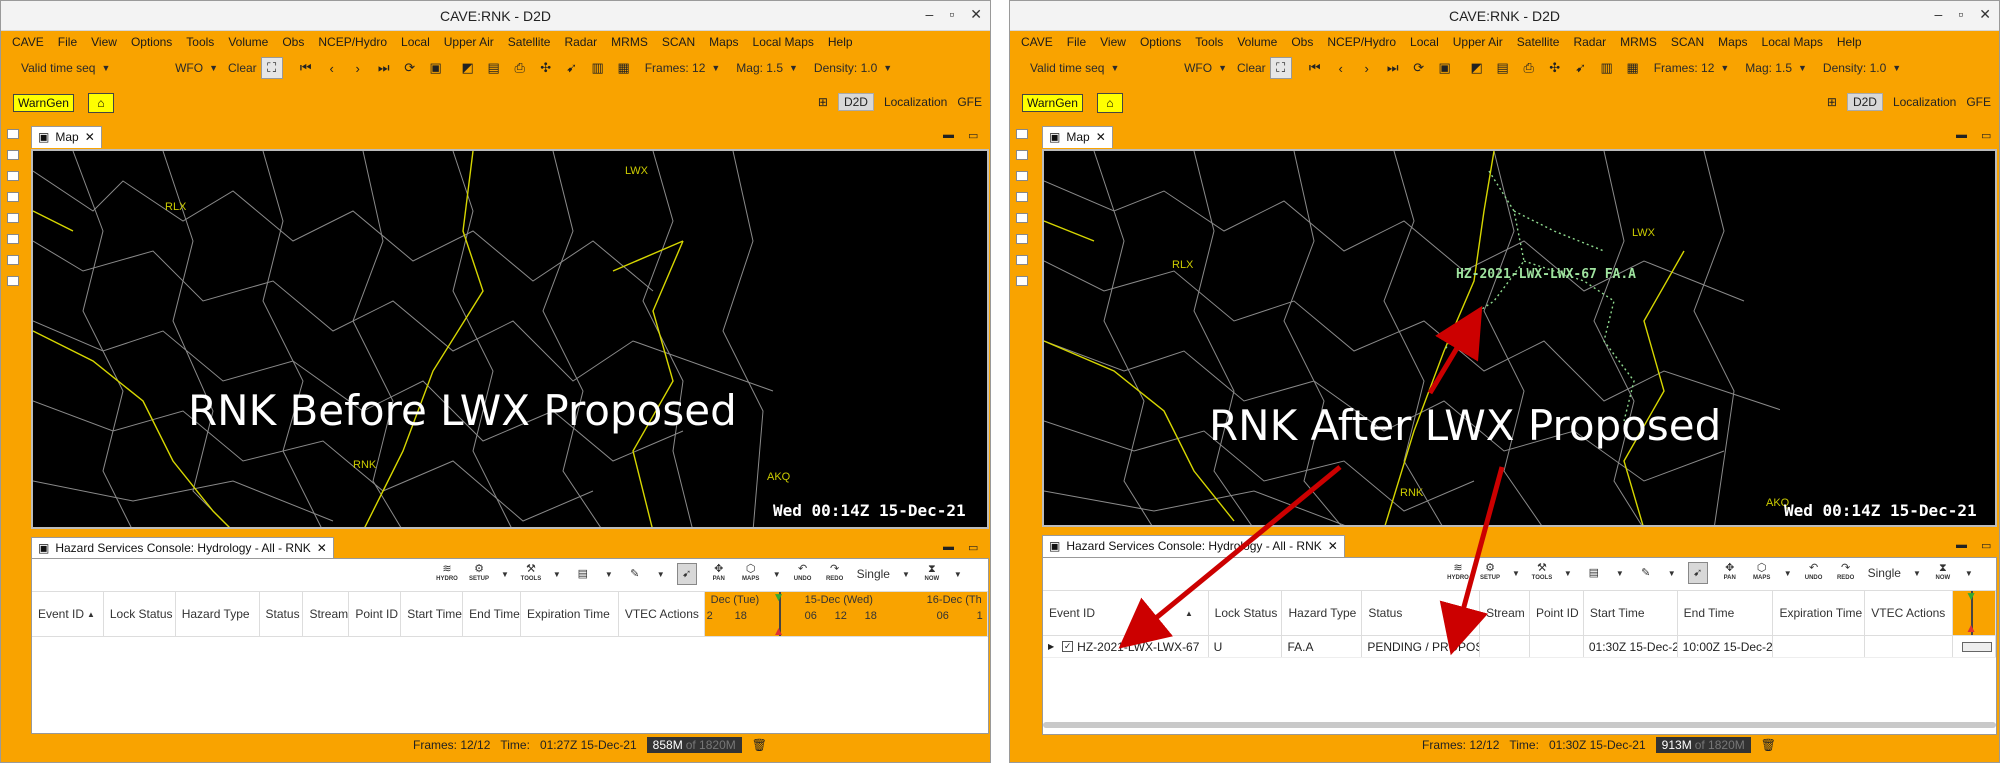 The width and height of the screenshot is (2000, 763). Describe the element at coordinates (1849, 42) in the screenshot. I see `menu-help: Help` at that location.